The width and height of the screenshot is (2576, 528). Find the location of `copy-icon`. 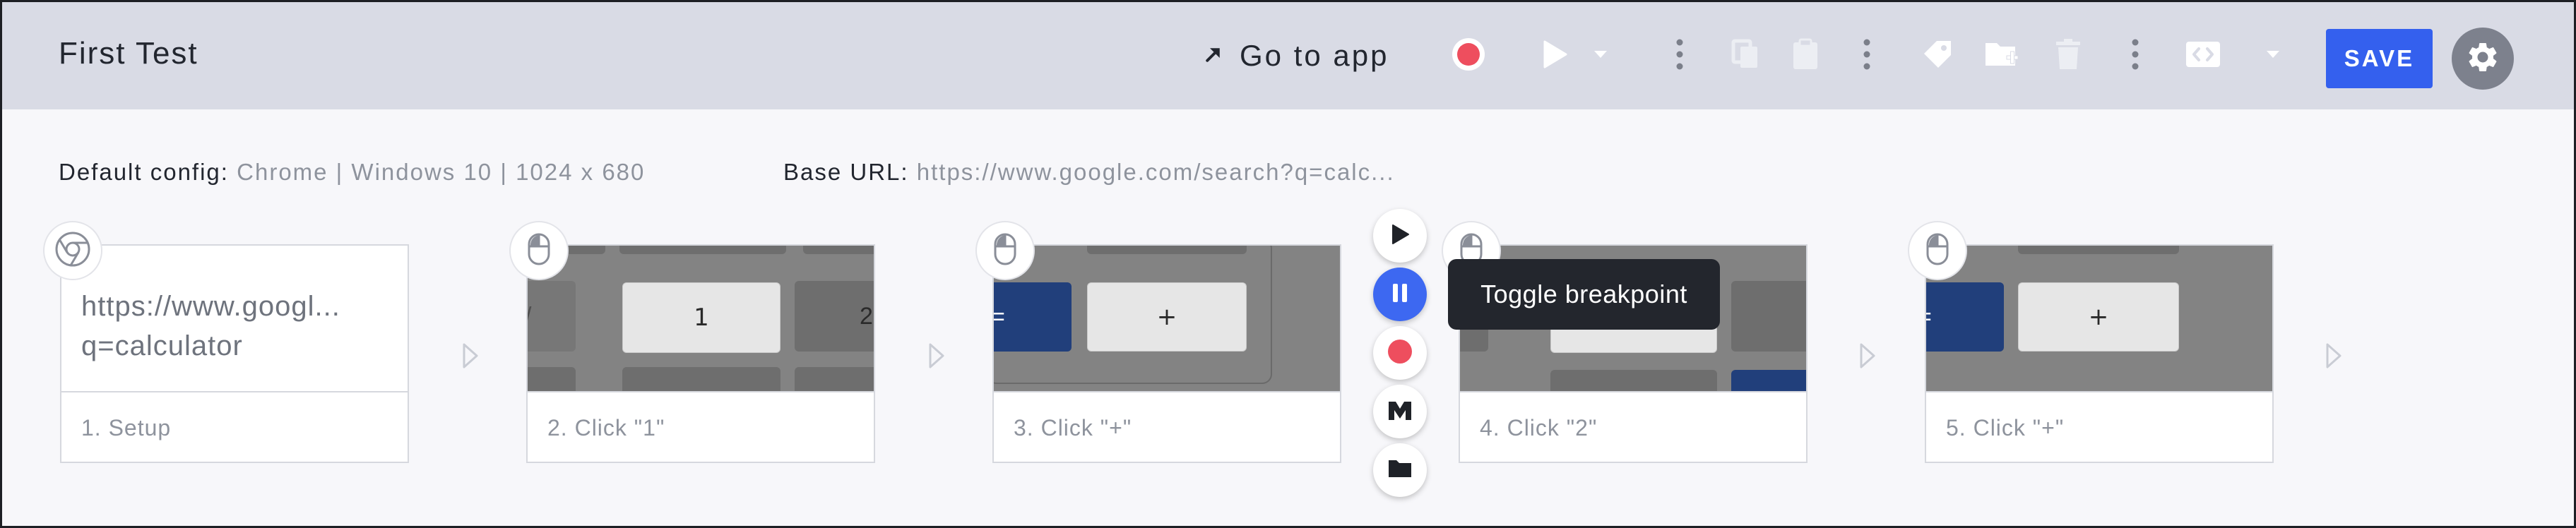

copy-icon is located at coordinates (1745, 56).